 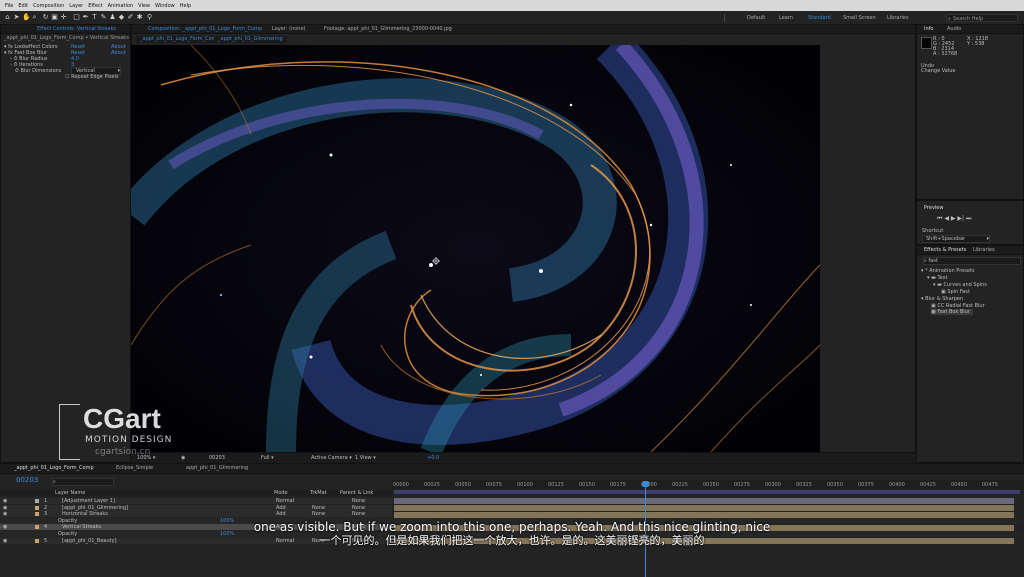 What do you see at coordinates (26, 17) in the screenshot?
I see `hand-tool-icon: ✋` at bounding box center [26, 17].